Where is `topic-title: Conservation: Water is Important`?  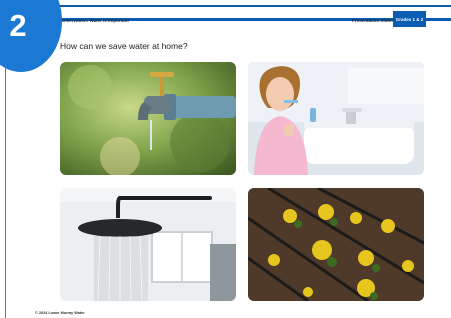 topic-title: Conservation: Water is Important is located at coordinates (93, 20).